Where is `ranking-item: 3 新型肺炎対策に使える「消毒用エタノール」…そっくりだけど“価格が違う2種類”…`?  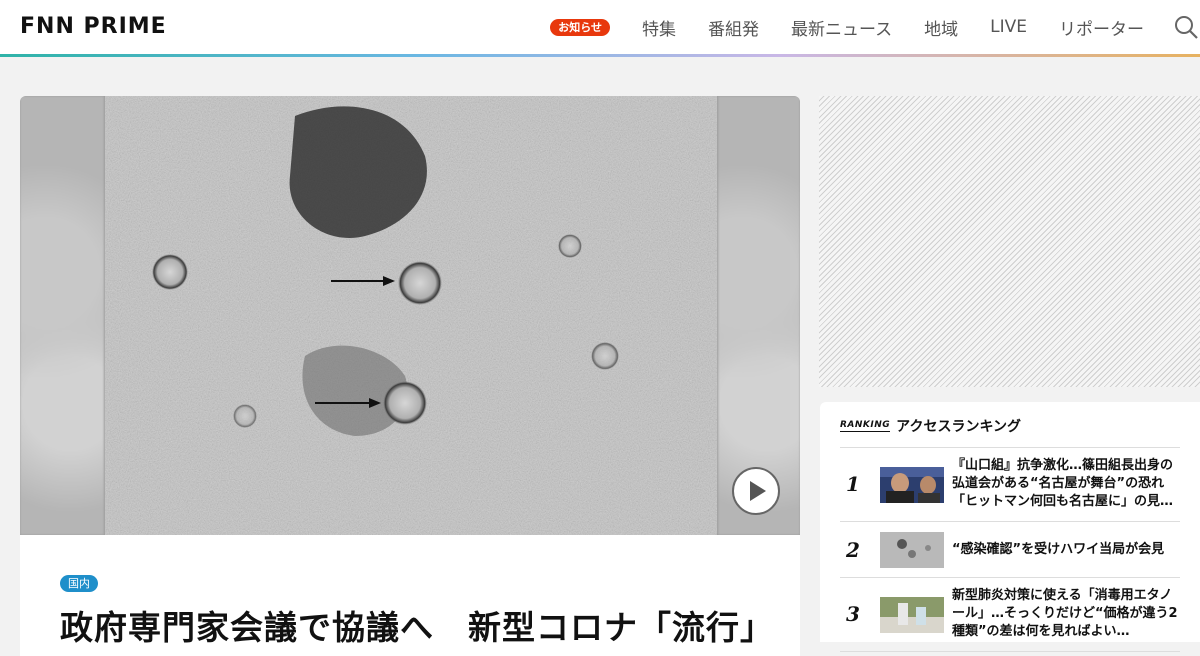
ranking-item: 3 新型肺炎対策に使える「消毒用エタノール」…そっくりだけど“価格が違う2種類”… is located at coordinates (1010, 615).